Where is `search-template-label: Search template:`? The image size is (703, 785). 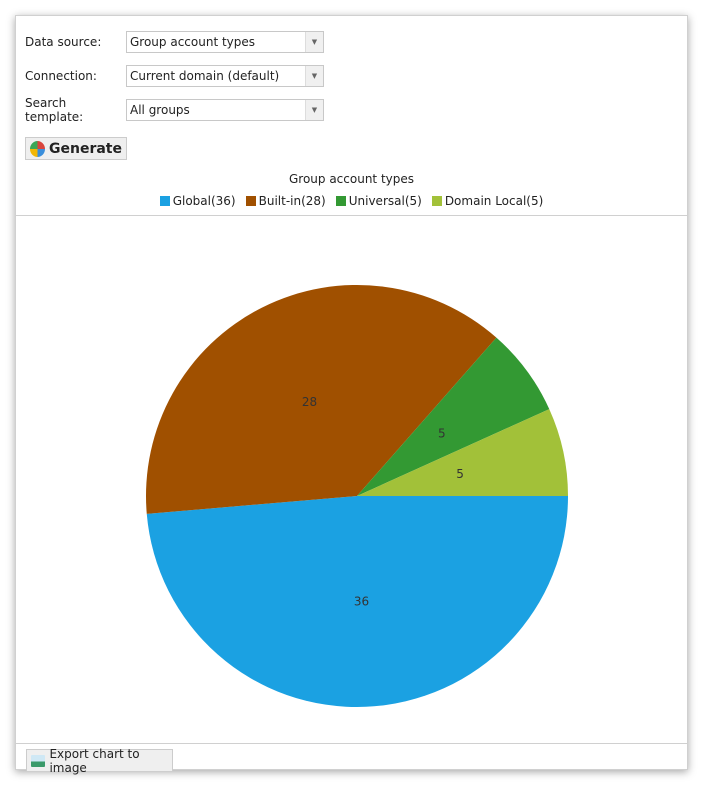
search-template-label: Search template: is located at coordinates (54, 110).